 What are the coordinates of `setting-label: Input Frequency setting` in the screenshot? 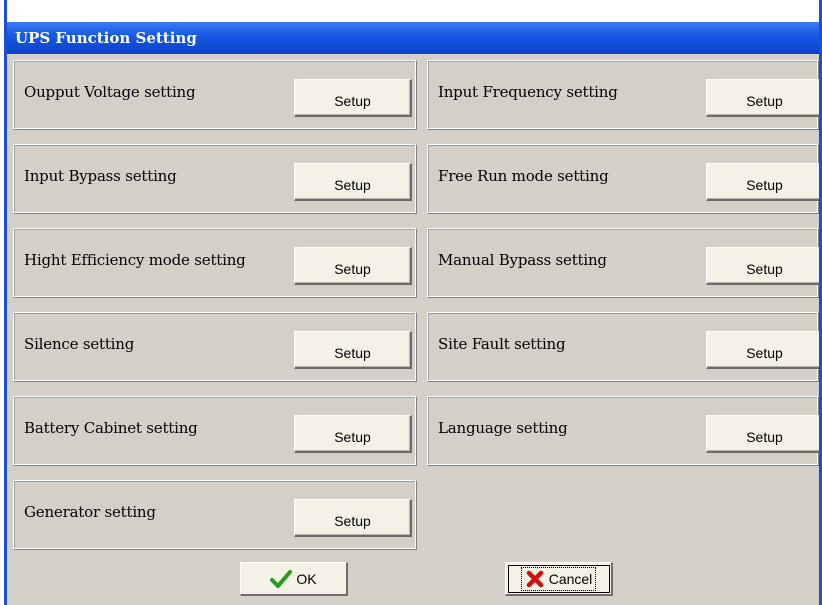 It's located at (528, 92).